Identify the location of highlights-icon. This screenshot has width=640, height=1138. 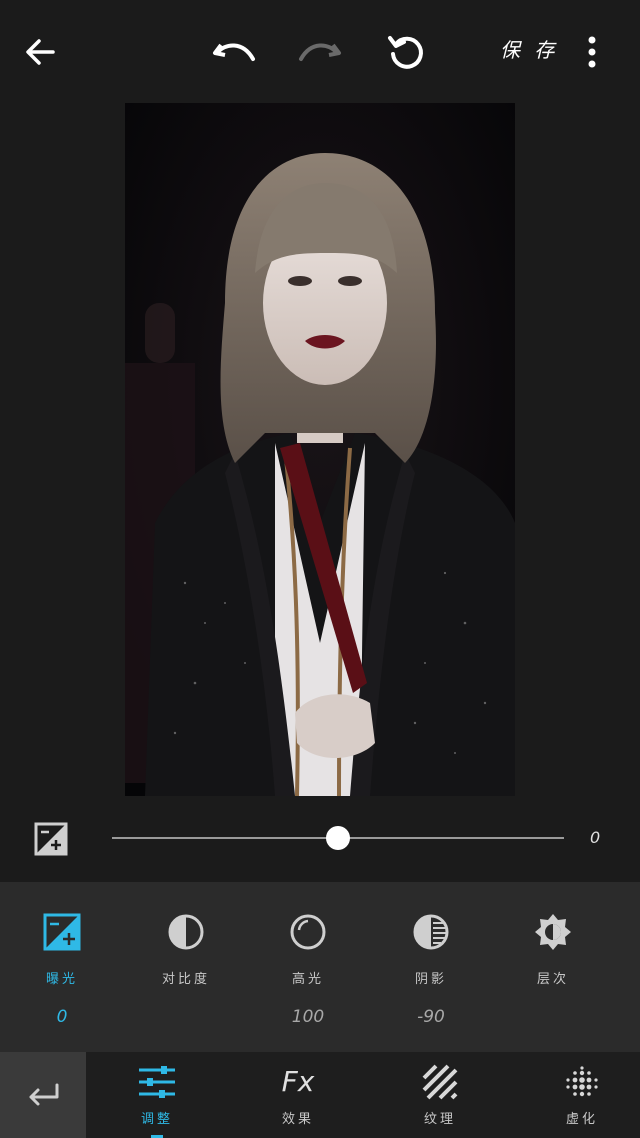
(308, 932).